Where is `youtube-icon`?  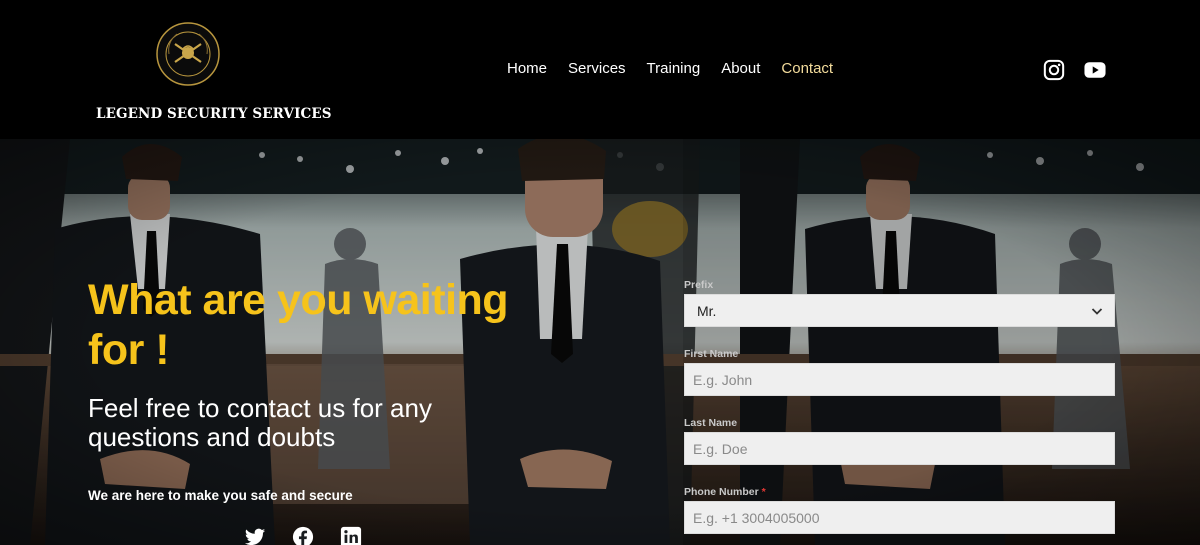 youtube-icon is located at coordinates (1095, 70).